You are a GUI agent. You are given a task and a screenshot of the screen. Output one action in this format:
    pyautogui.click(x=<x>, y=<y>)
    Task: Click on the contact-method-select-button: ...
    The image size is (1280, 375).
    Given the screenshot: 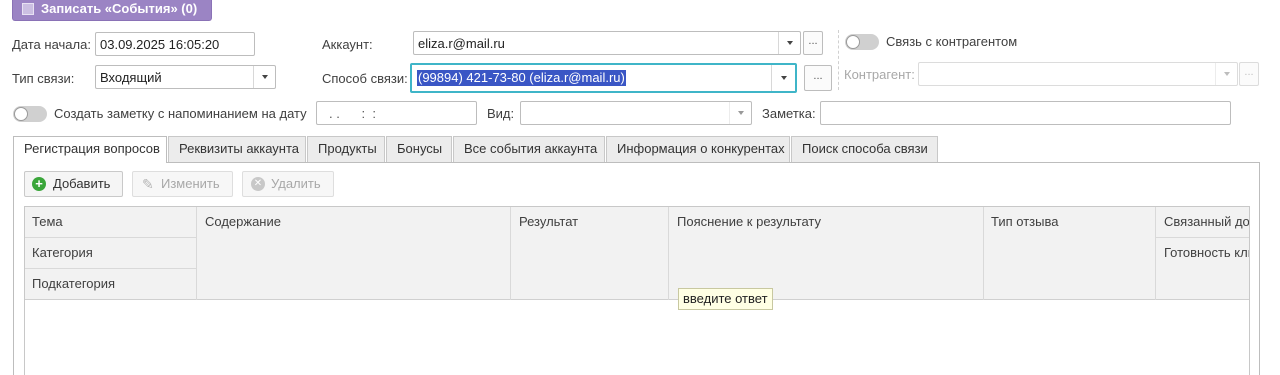 What is the action you would take?
    pyautogui.click(x=818, y=78)
    